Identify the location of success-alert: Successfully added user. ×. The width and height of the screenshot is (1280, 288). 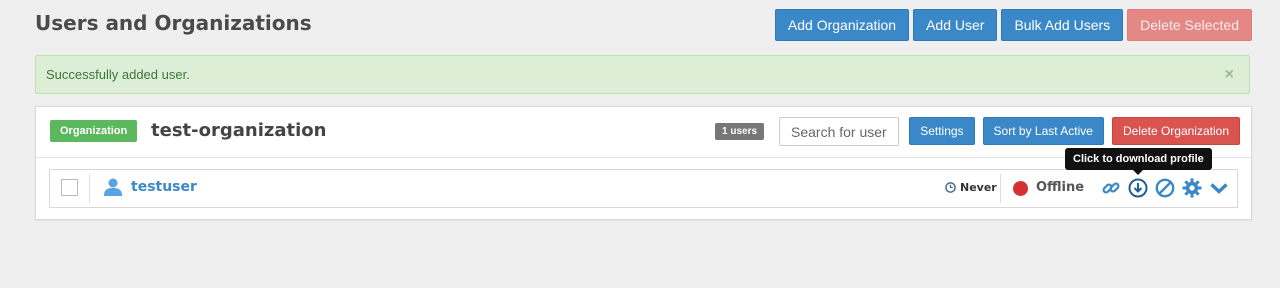
(642, 74).